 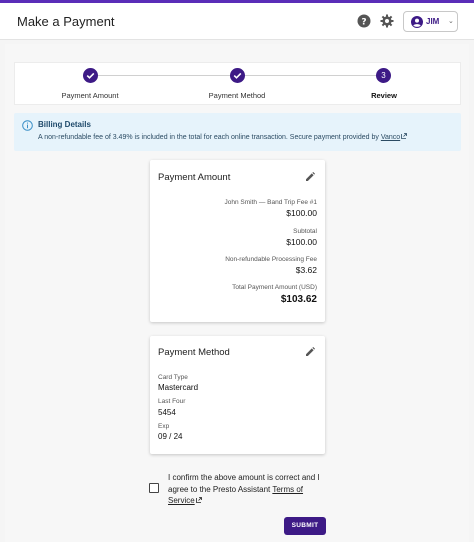 What do you see at coordinates (27, 125) in the screenshot?
I see `info-icon` at bounding box center [27, 125].